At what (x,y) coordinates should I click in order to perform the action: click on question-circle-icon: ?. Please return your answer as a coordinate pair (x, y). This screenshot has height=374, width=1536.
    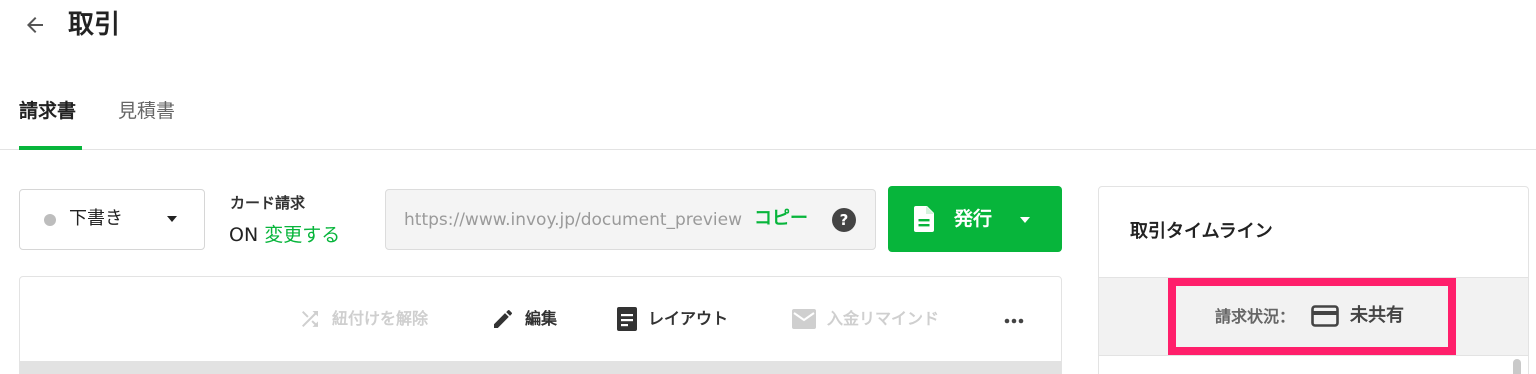
    Looking at the image, I should click on (844, 220).